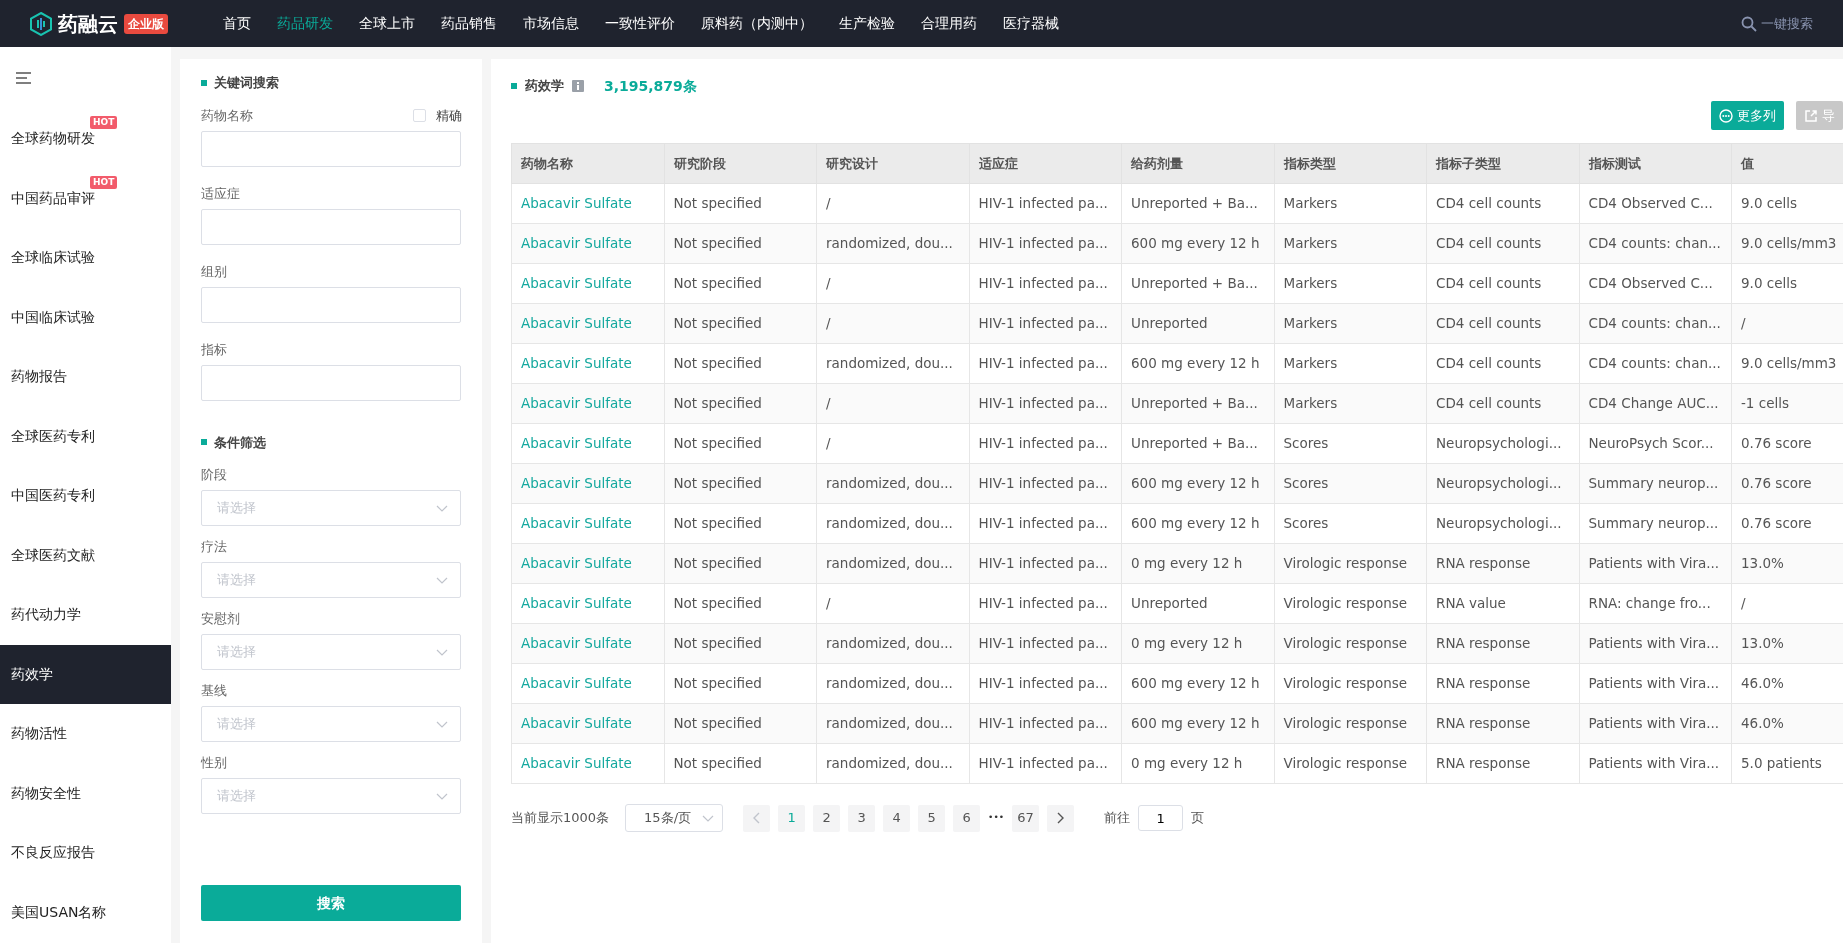 The image size is (1843, 943). Describe the element at coordinates (214, 271) in the screenshot. I see `field-label: 组别` at that location.